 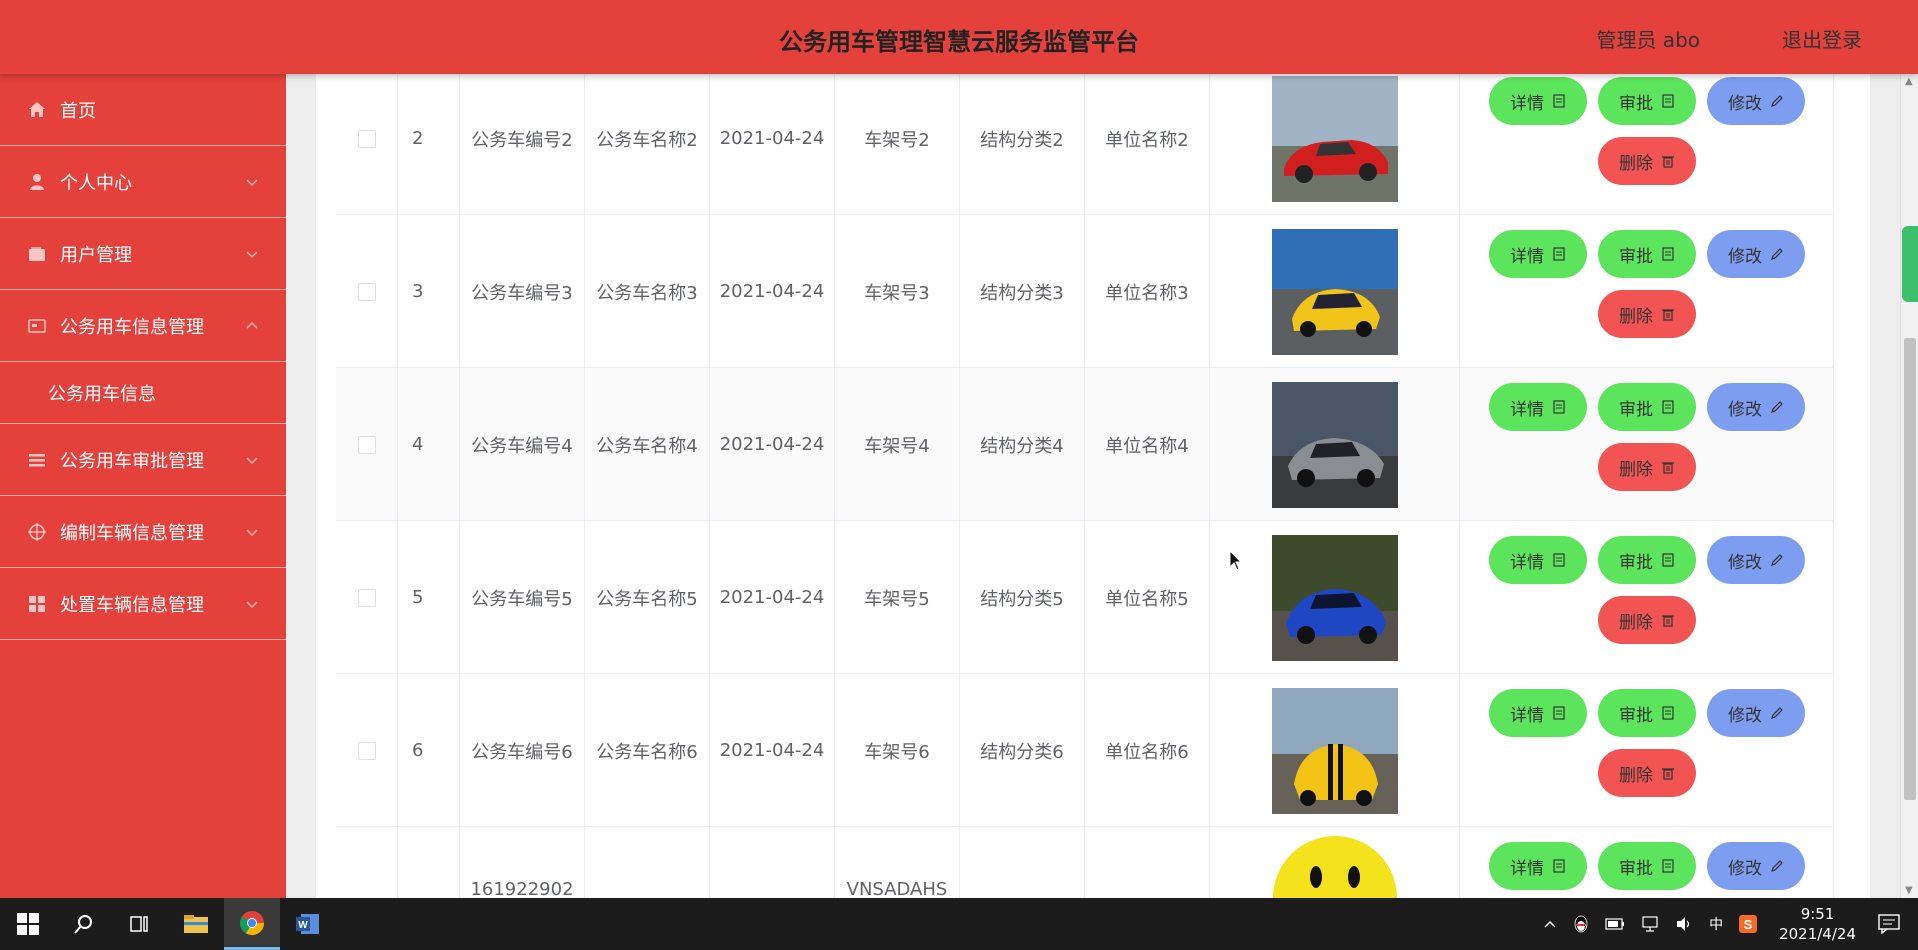 What do you see at coordinates (143, 460) in the screenshot?
I see `sidebar-item-approval: 公务用车审批管理` at bounding box center [143, 460].